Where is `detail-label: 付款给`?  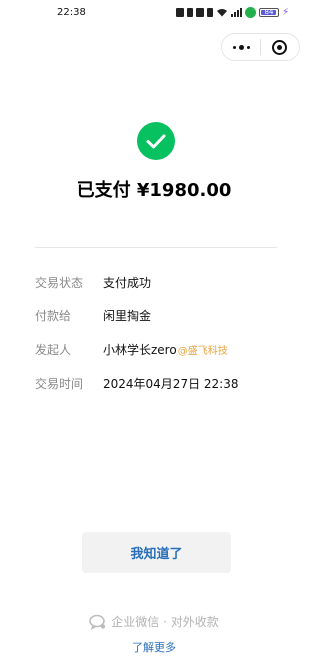
detail-label: 付款给 is located at coordinates (53, 315).